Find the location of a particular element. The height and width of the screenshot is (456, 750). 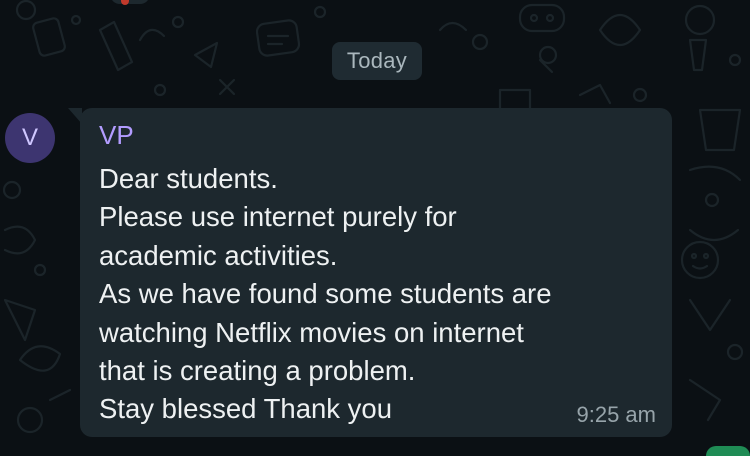

message-line: Please use internet purely for is located at coordinates (278, 217).